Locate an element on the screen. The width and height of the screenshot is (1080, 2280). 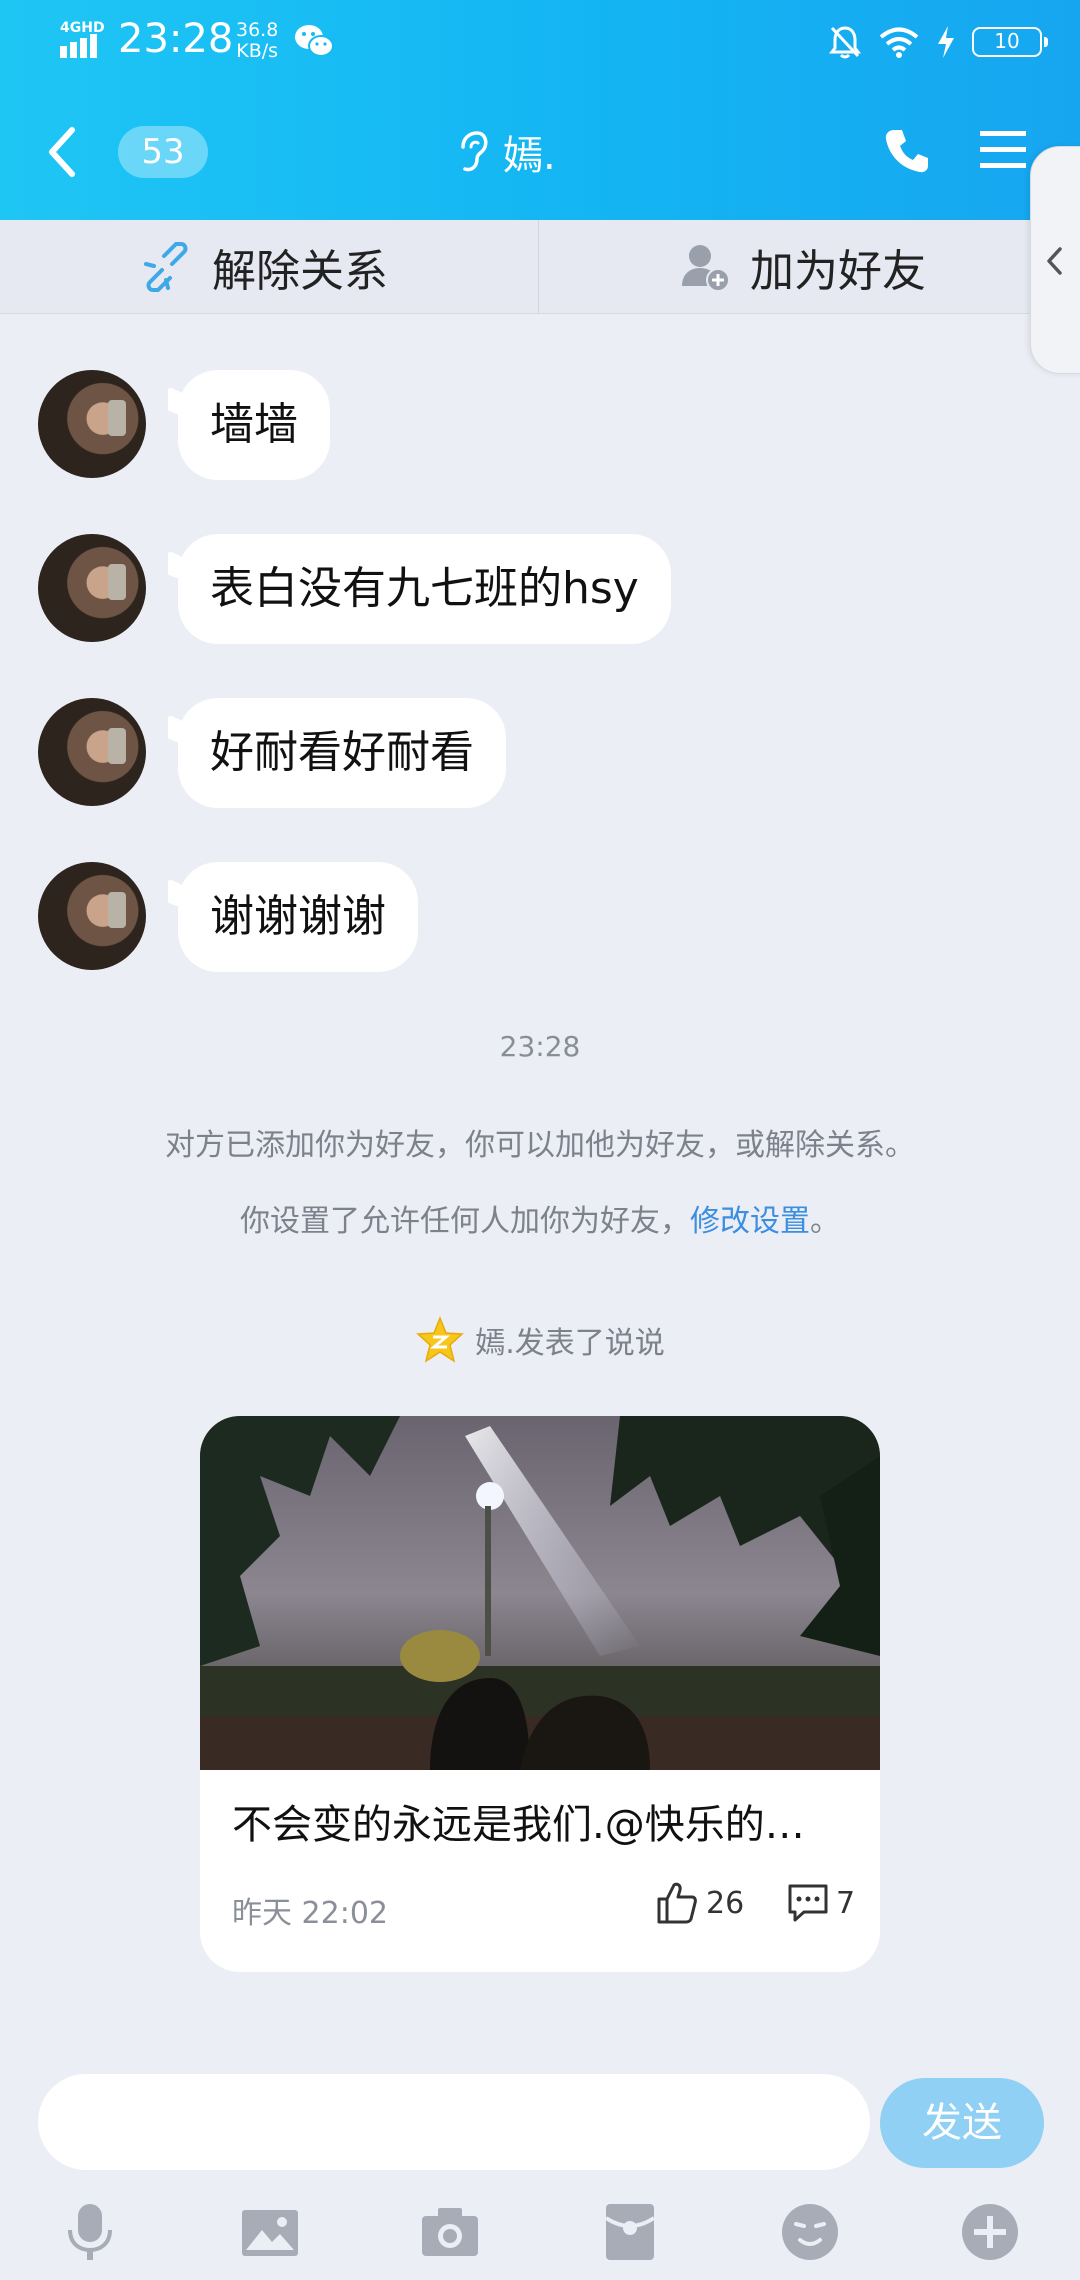
notice-suffix: 。 is located at coordinates (825, 1221).